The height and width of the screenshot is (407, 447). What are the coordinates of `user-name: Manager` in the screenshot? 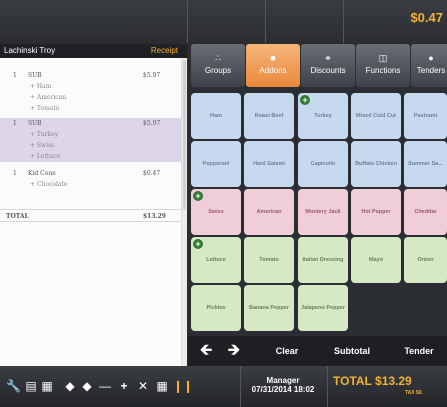 It's located at (283, 380).